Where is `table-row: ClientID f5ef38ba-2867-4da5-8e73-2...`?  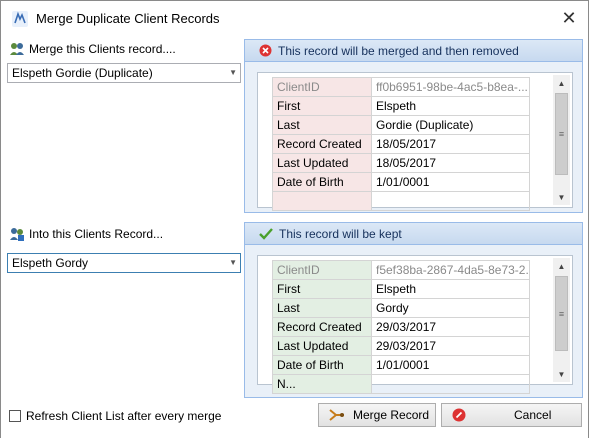 table-row: ClientID f5ef38ba-2867-4da5-8e73-2... is located at coordinates (401, 270).